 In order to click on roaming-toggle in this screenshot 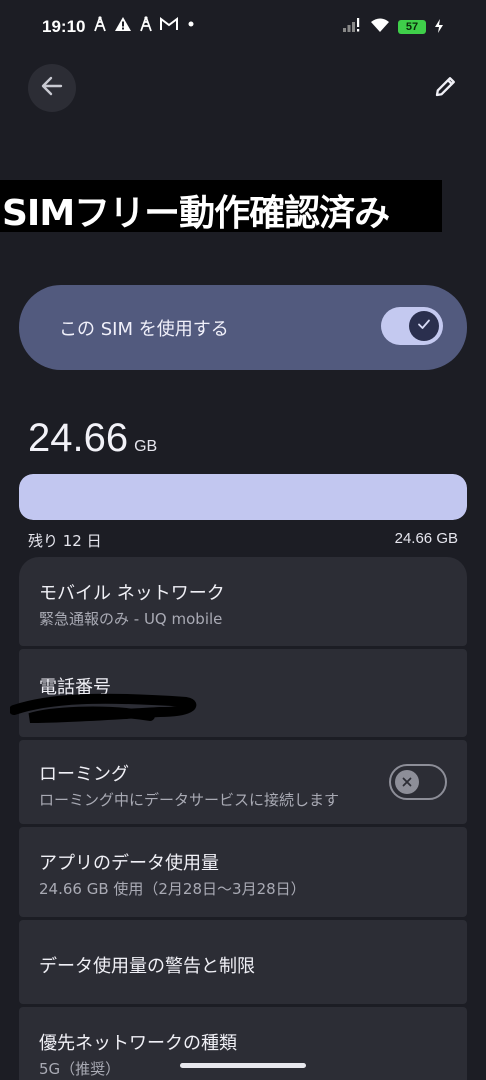, I will do `click(418, 782)`.